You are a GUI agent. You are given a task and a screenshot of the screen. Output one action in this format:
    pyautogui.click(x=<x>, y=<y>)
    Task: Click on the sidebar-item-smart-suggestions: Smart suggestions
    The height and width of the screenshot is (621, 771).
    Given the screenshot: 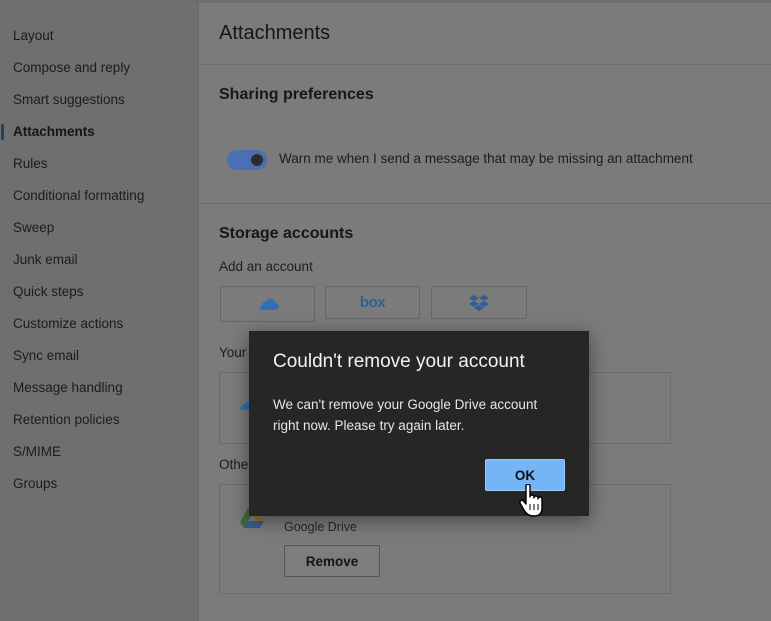 What is the action you would take?
    pyautogui.click(x=69, y=100)
    